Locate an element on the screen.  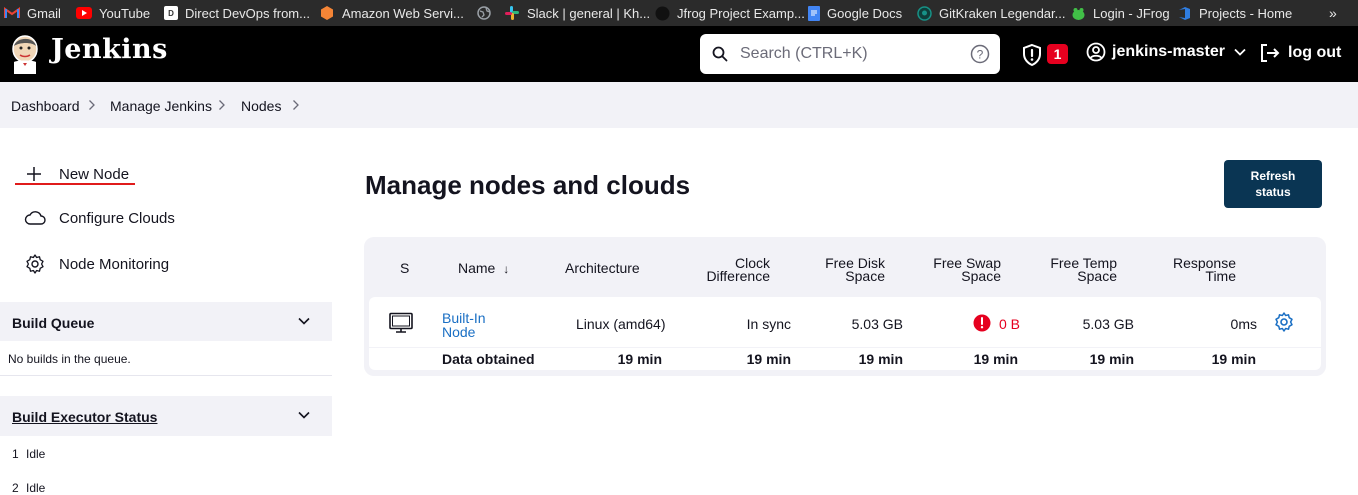
breadcrumb: Dashboard Manage Jenkins Nodes is located at coordinates (679, 105).